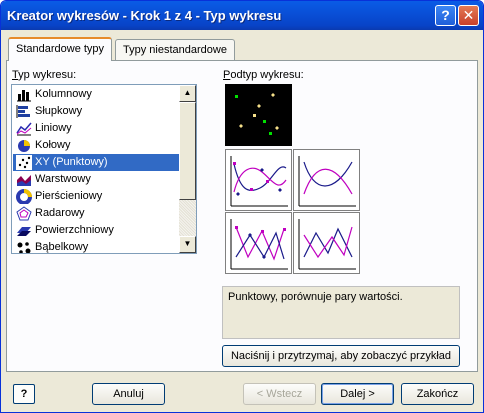  I want to click on tab-custom-types: Typy niestandardowe, so click(175, 49).